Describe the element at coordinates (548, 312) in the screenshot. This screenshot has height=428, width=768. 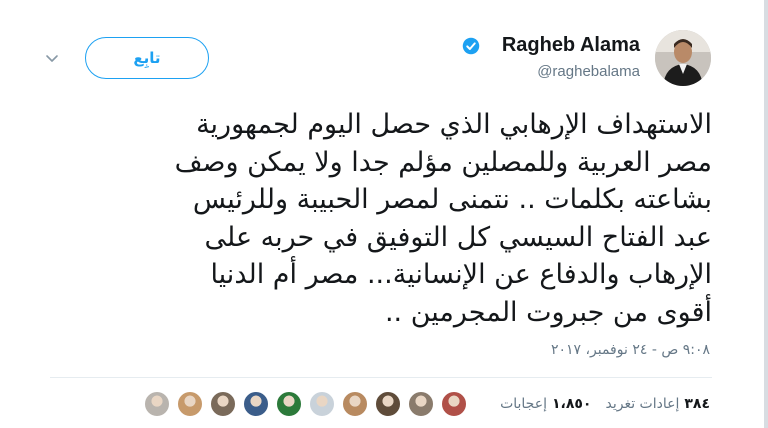
I see `tweet-line: أقوى من جبروت المجرمين ..` at that location.